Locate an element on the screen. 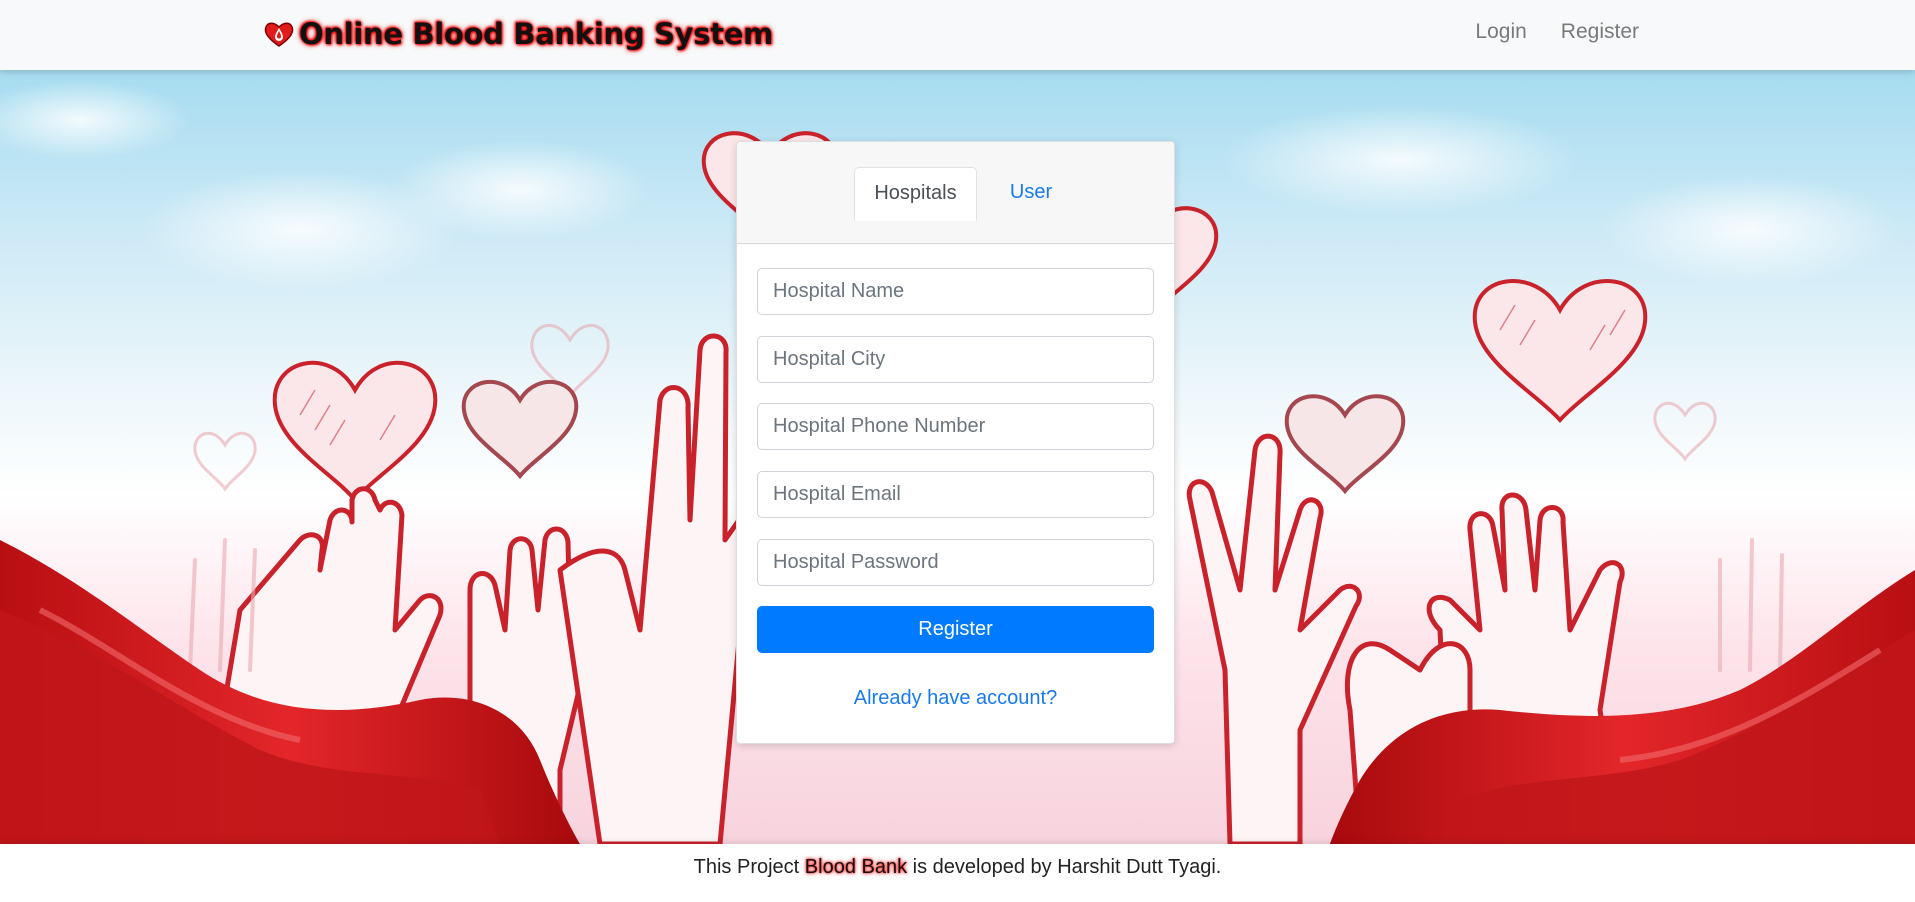 This screenshot has height=902, width=1915. hospital-phone-input is located at coordinates (955, 426).